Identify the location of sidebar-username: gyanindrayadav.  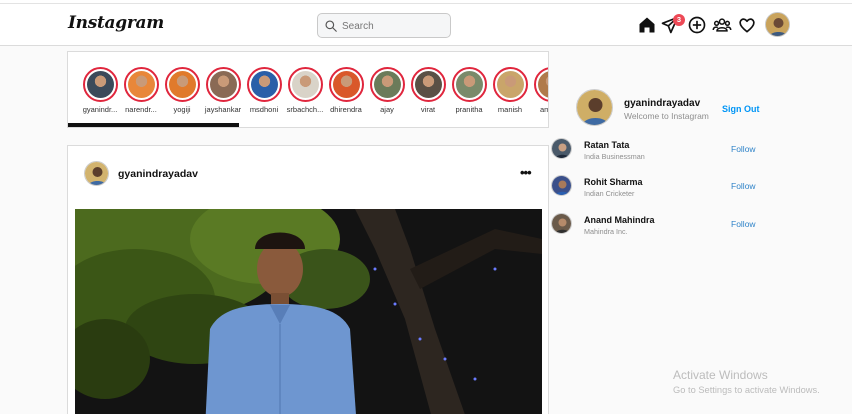
(662, 103).